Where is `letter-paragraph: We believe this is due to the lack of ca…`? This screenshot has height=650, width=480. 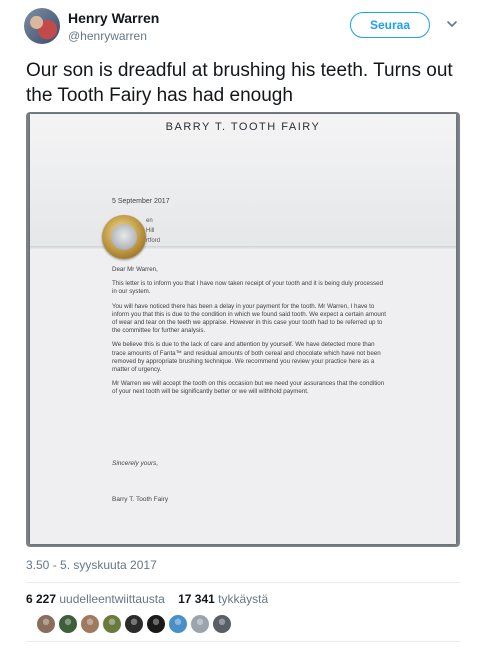 letter-paragraph: We believe this is due to the lack of ca… is located at coordinates (246, 357).